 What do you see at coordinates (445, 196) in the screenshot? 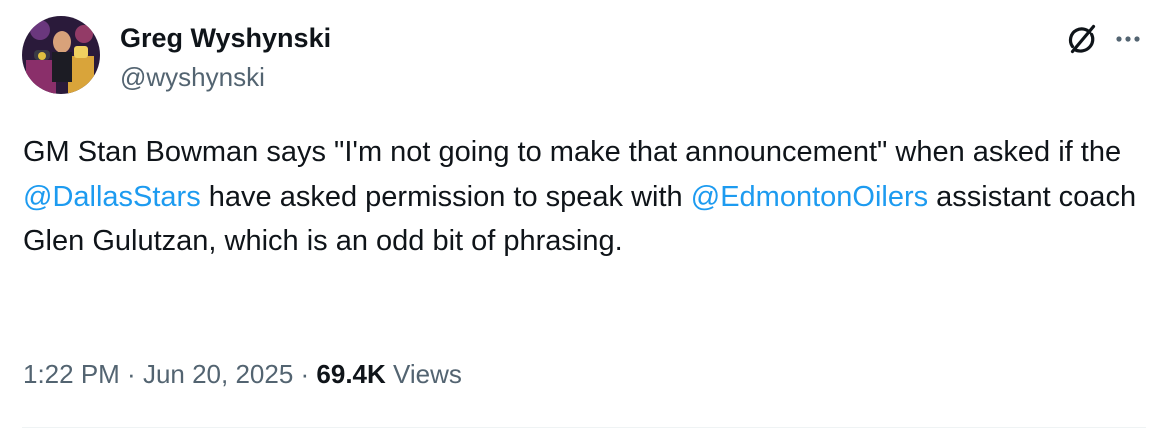
I see `tweet-text-part: have asked permission to speak with` at bounding box center [445, 196].